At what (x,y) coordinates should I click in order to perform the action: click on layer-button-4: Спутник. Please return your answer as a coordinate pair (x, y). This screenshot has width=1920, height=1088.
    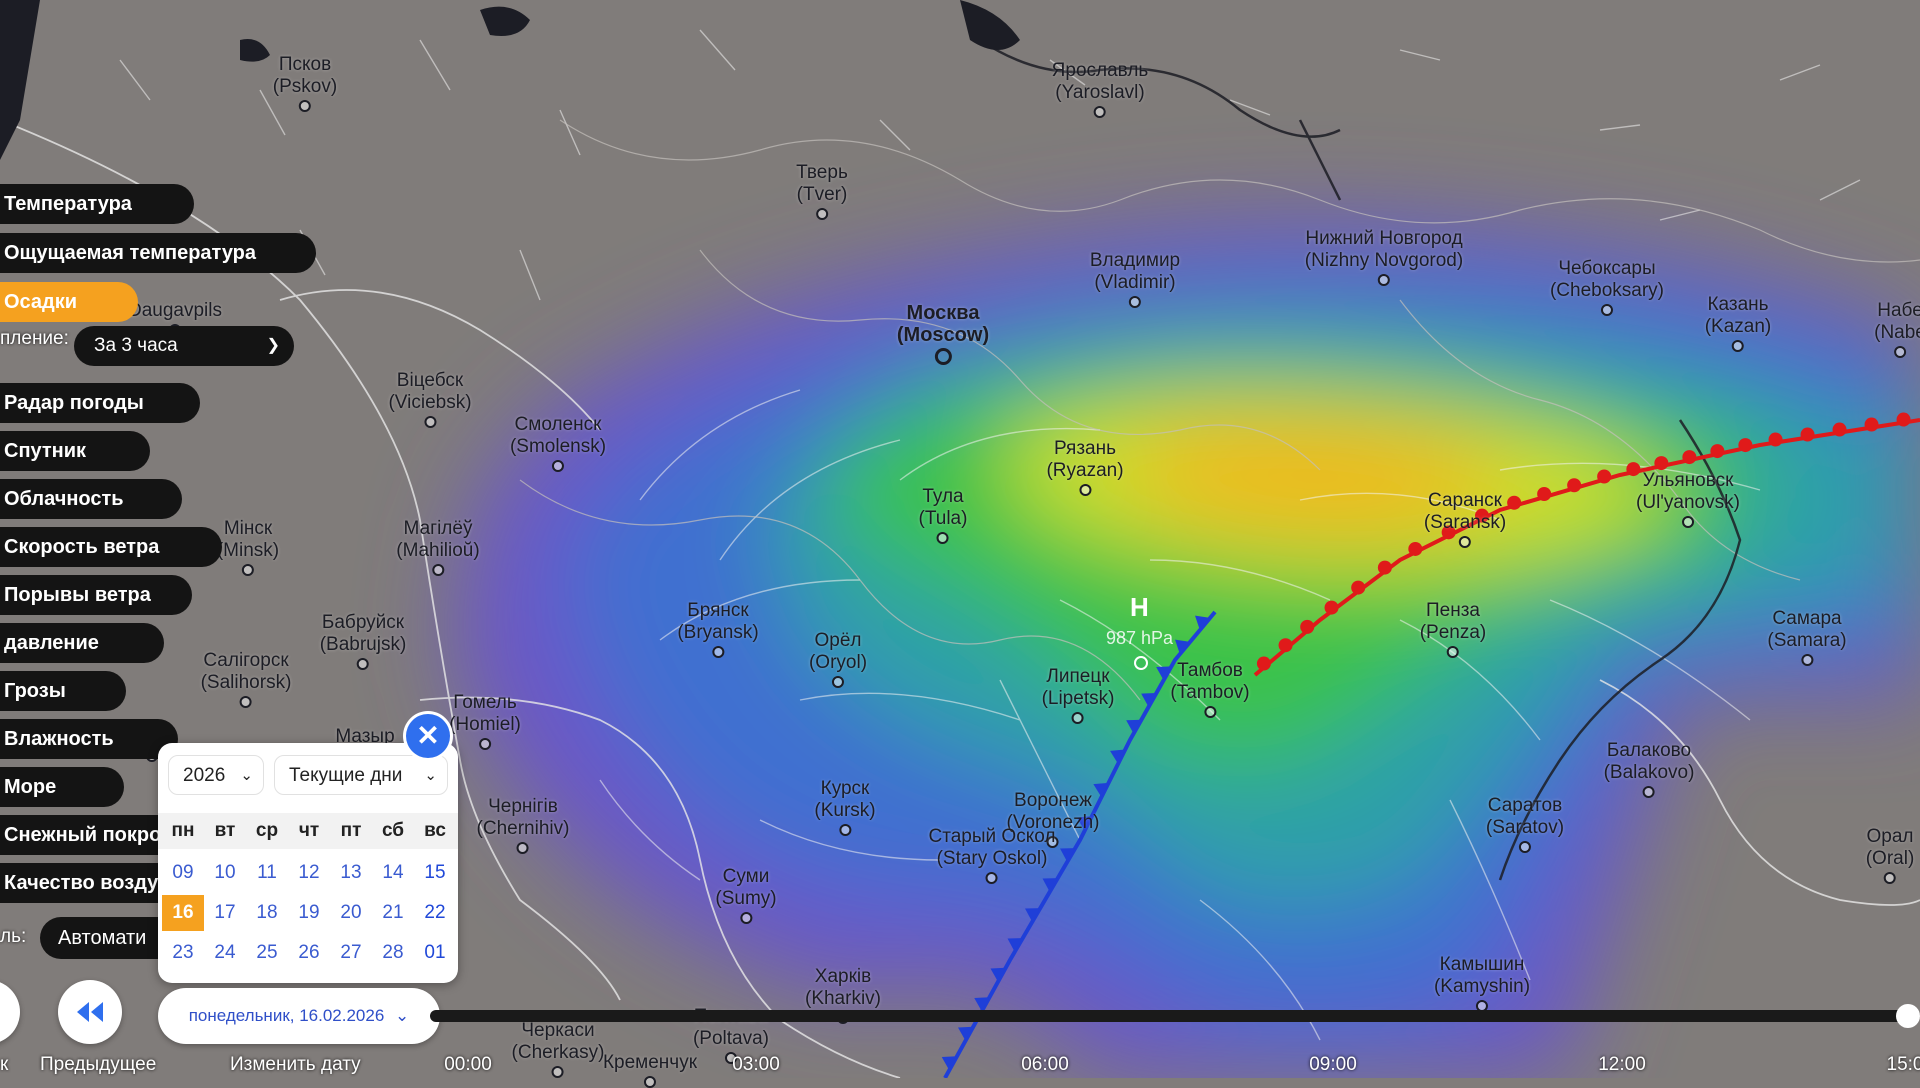
    Looking at the image, I should click on (75, 451).